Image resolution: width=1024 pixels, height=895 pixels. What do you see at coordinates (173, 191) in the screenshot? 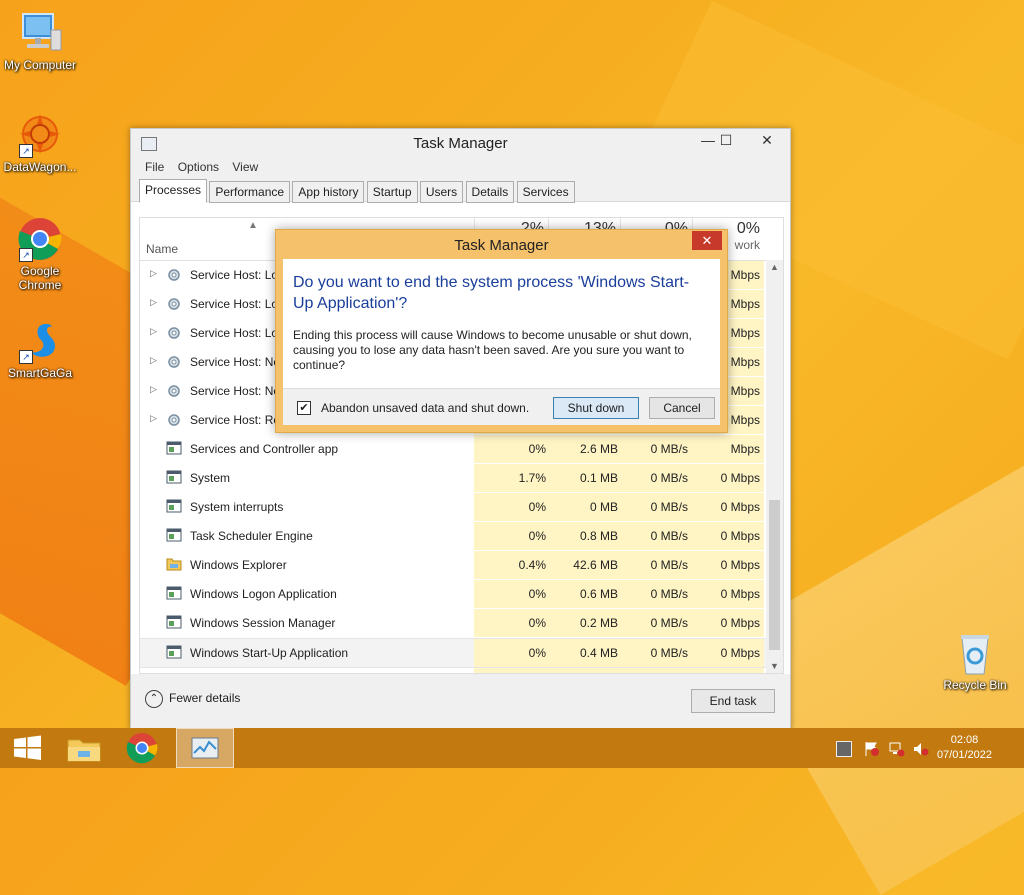
I see `tab-processes: Processes` at bounding box center [173, 191].